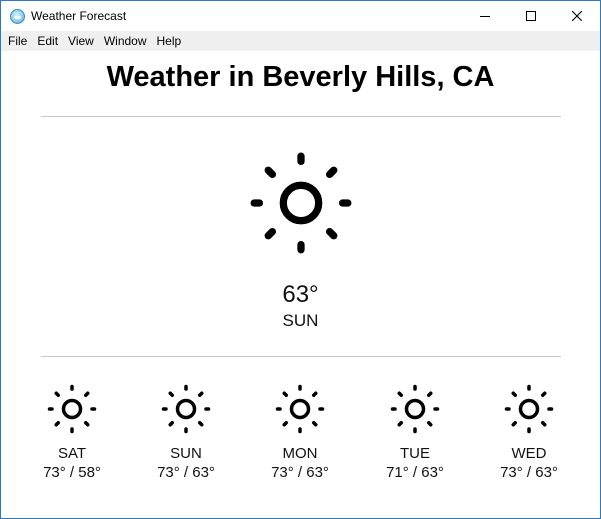 The height and width of the screenshot is (519, 601). I want to click on close-button, so click(577, 16).